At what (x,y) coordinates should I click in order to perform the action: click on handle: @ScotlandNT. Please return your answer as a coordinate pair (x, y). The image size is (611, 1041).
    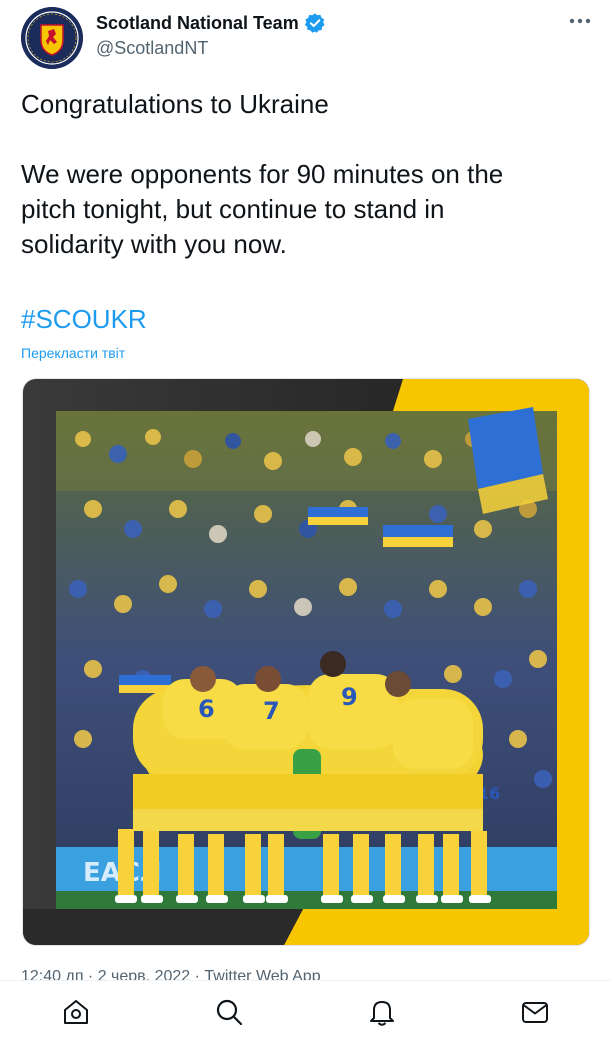
    Looking at the image, I should click on (152, 48).